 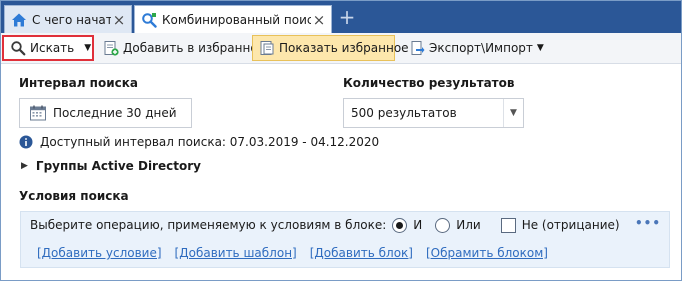 I want to click on magnifier-icon, so click(x=18, y=48).